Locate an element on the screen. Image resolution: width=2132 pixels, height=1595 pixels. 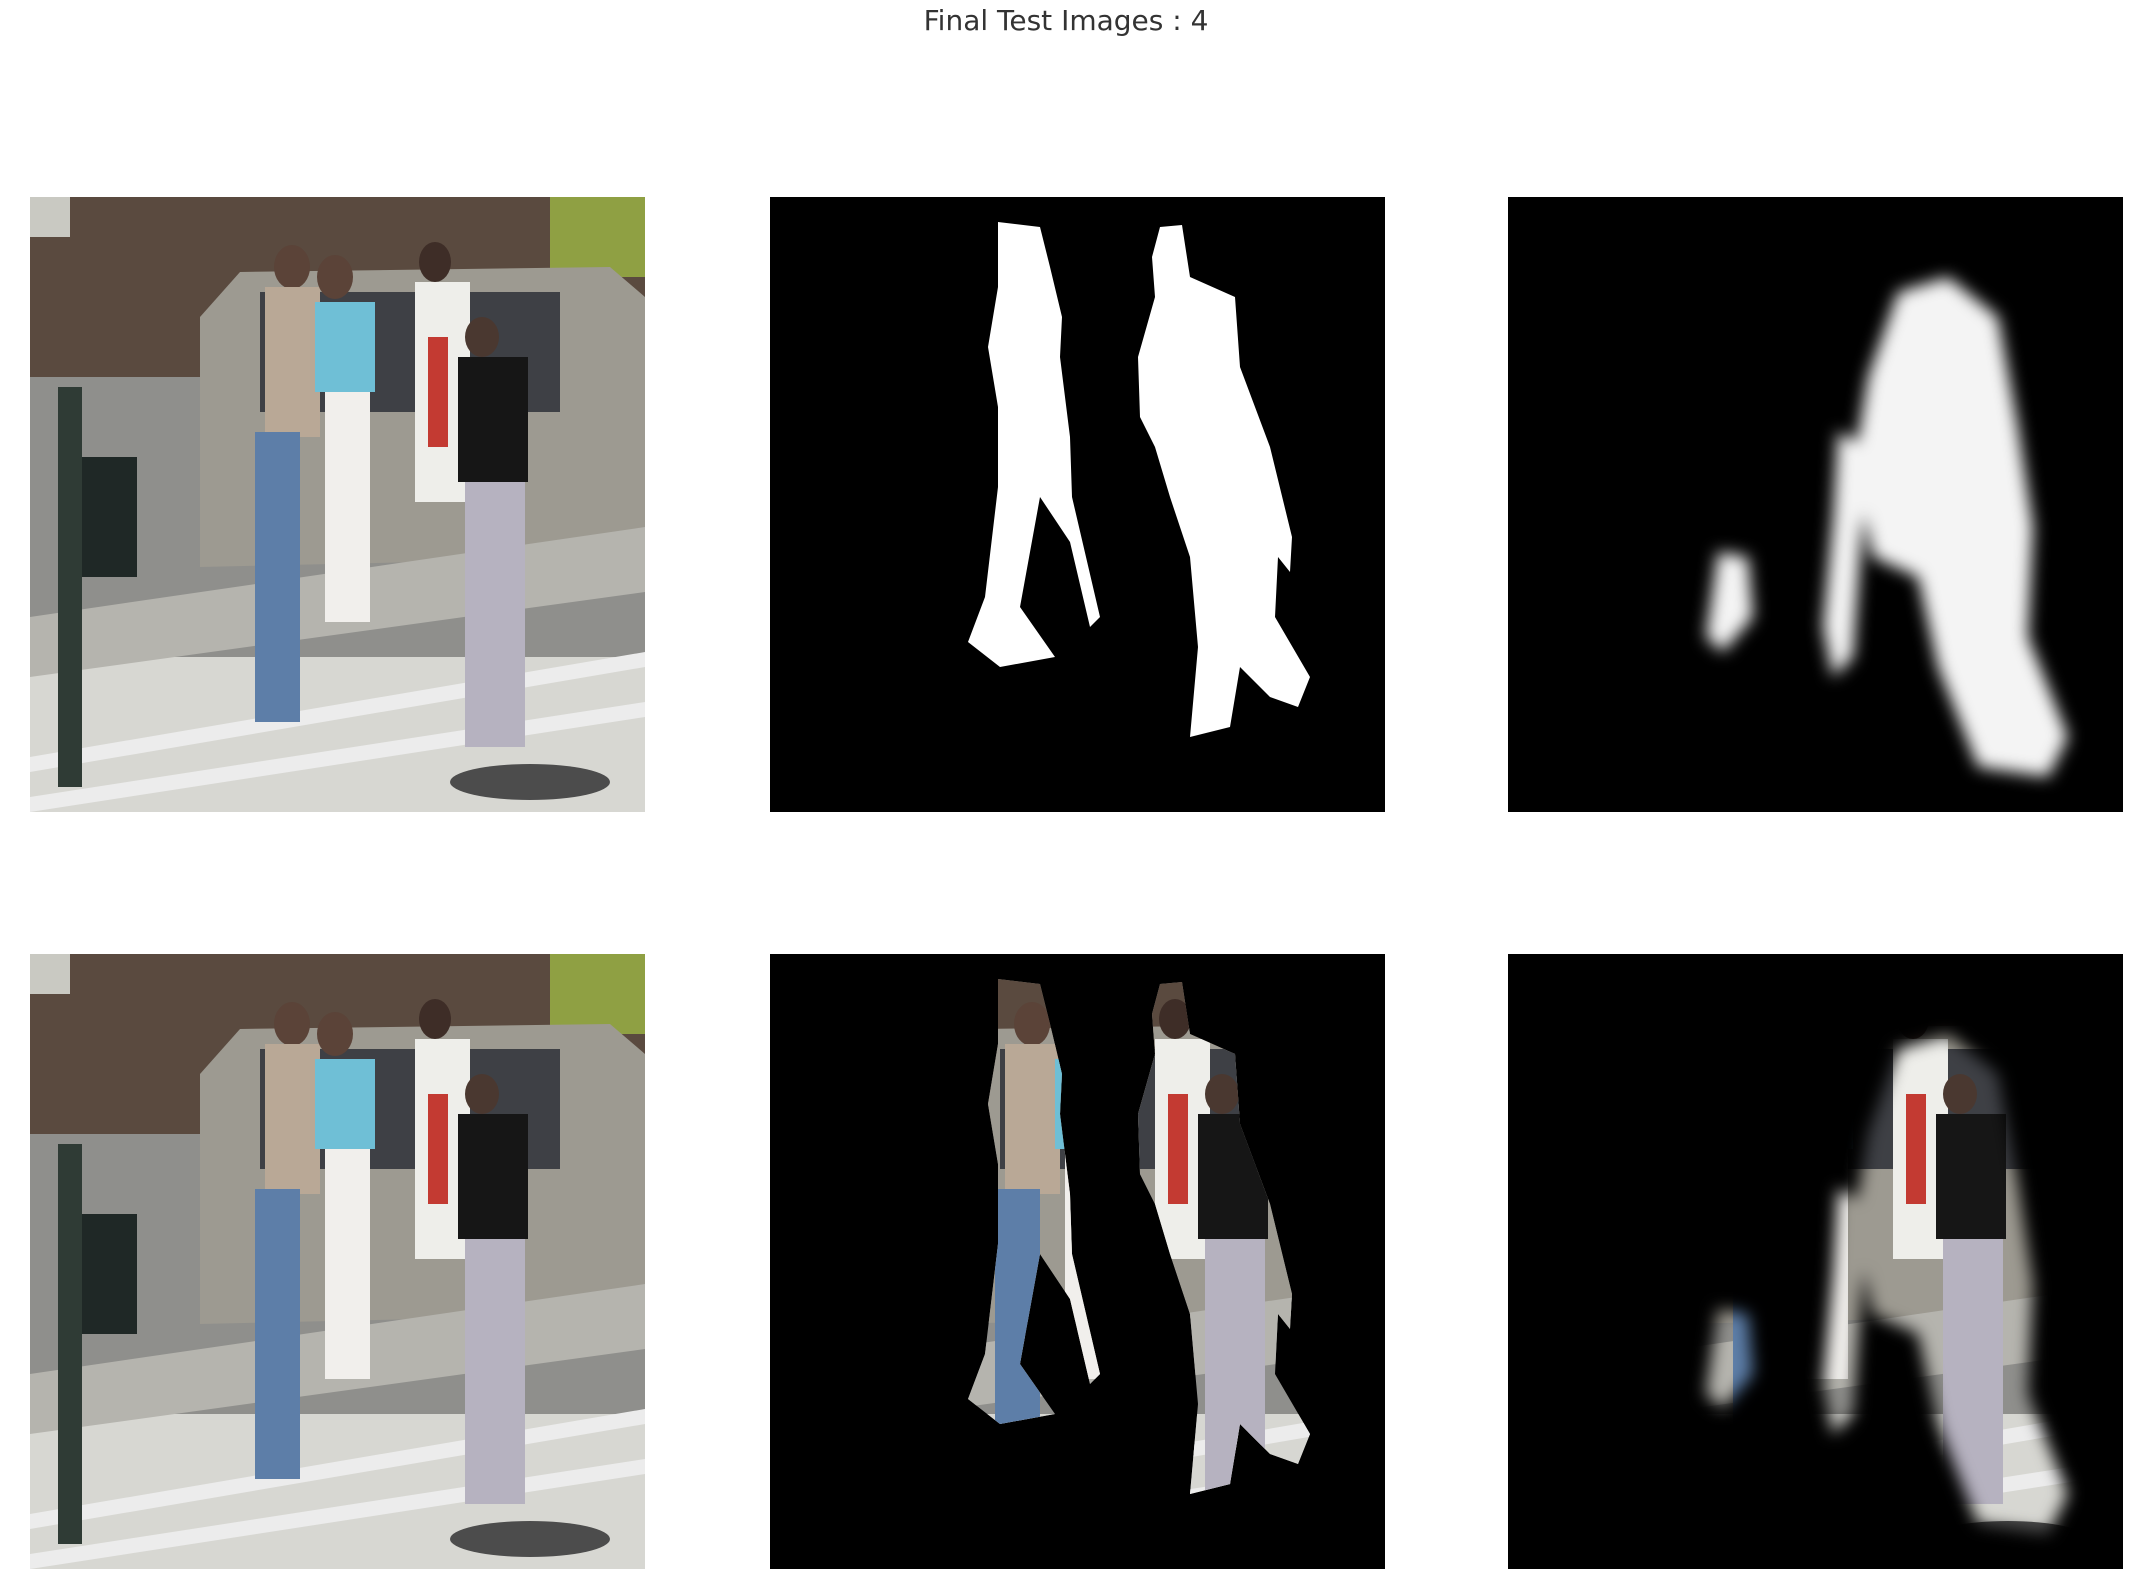
input-image-copy-panel is located at coordinates (337, 1261).